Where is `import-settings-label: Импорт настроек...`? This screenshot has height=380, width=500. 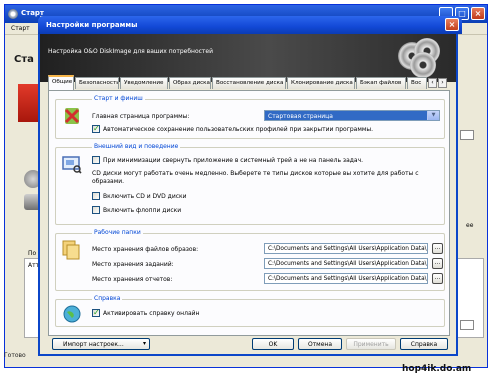 import-settings-label: Импорт настроек... is located at coordinates (93, 344).